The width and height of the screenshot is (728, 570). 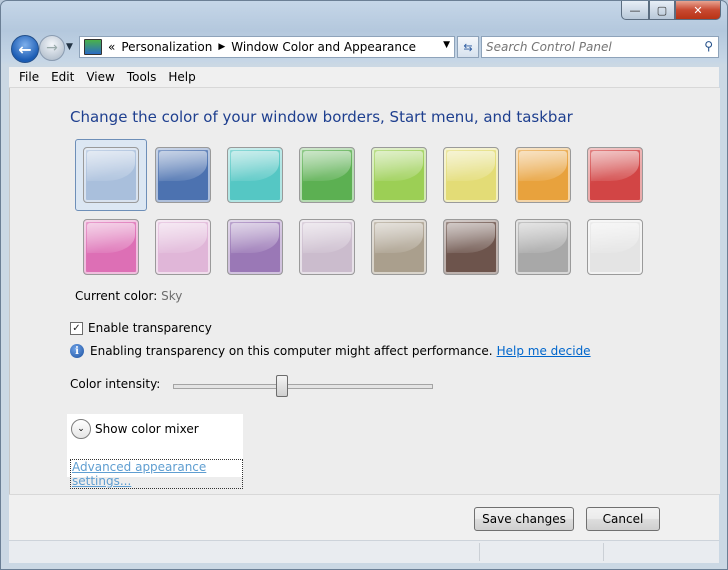 What do you see at coordinates (115, 384) in the screenshot?
I see `color-intensity-label: Color intensity:` at bounding box center [115, 384].